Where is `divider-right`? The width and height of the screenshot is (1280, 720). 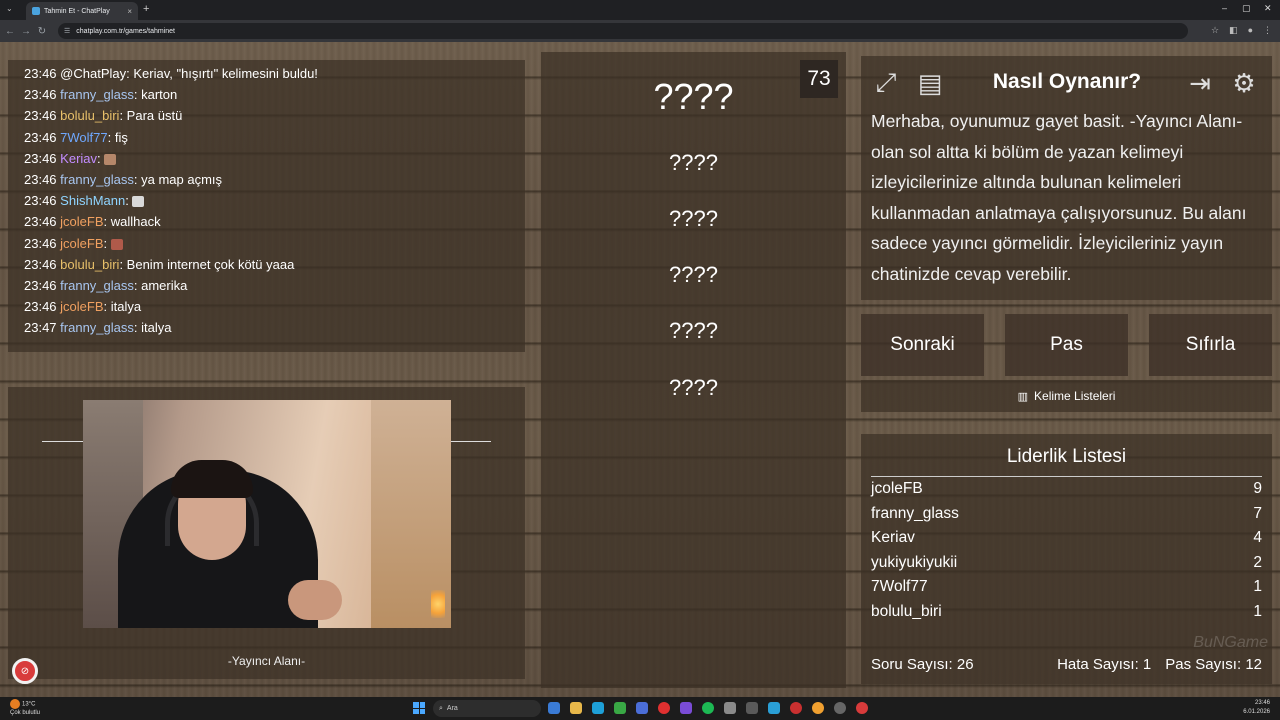 divider-right is located at coordinates (471, 441).